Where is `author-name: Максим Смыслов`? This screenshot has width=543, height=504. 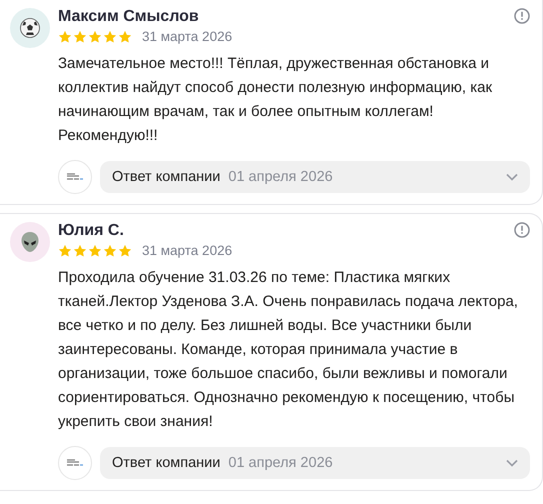 author-name: Максим Смыслов is located at coordinates (128, 17).